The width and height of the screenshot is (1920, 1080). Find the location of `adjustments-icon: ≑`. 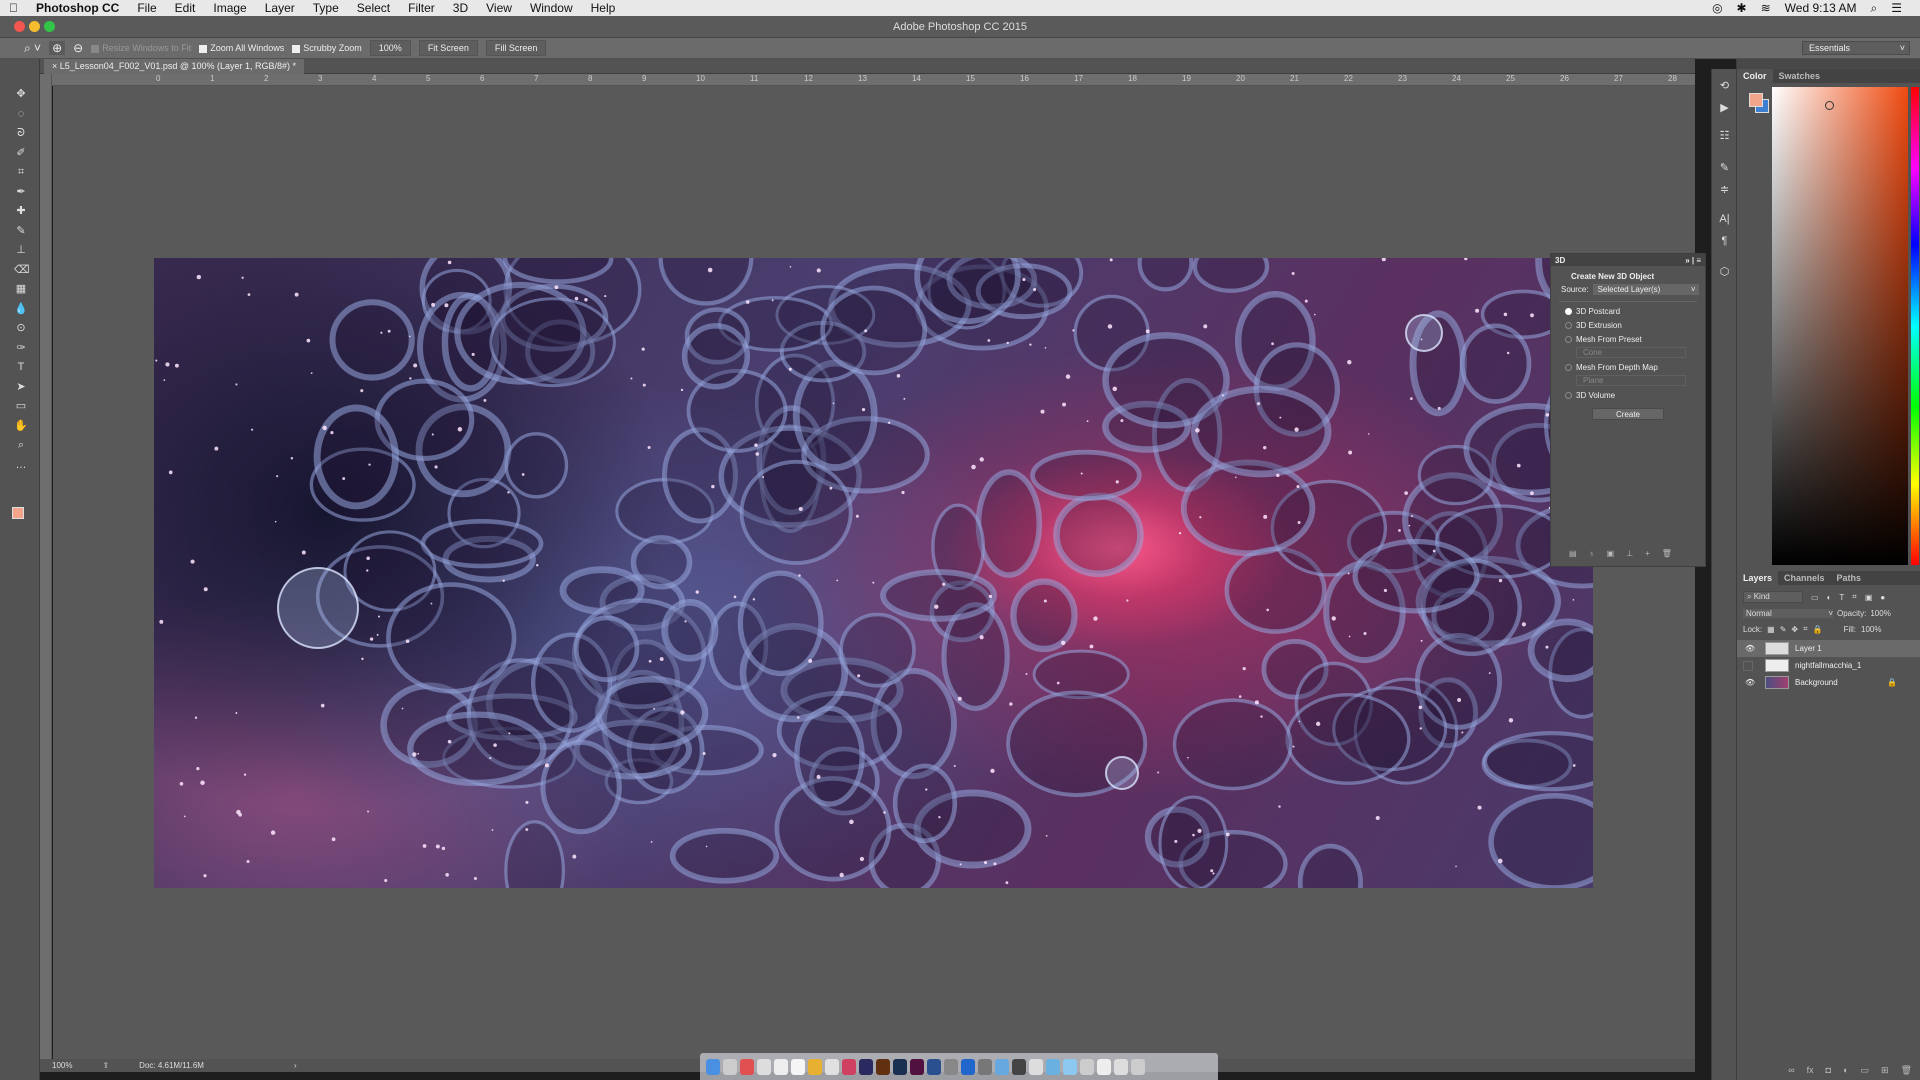

adjustments-icon: ≑ is located at coordinates (1724, 190).